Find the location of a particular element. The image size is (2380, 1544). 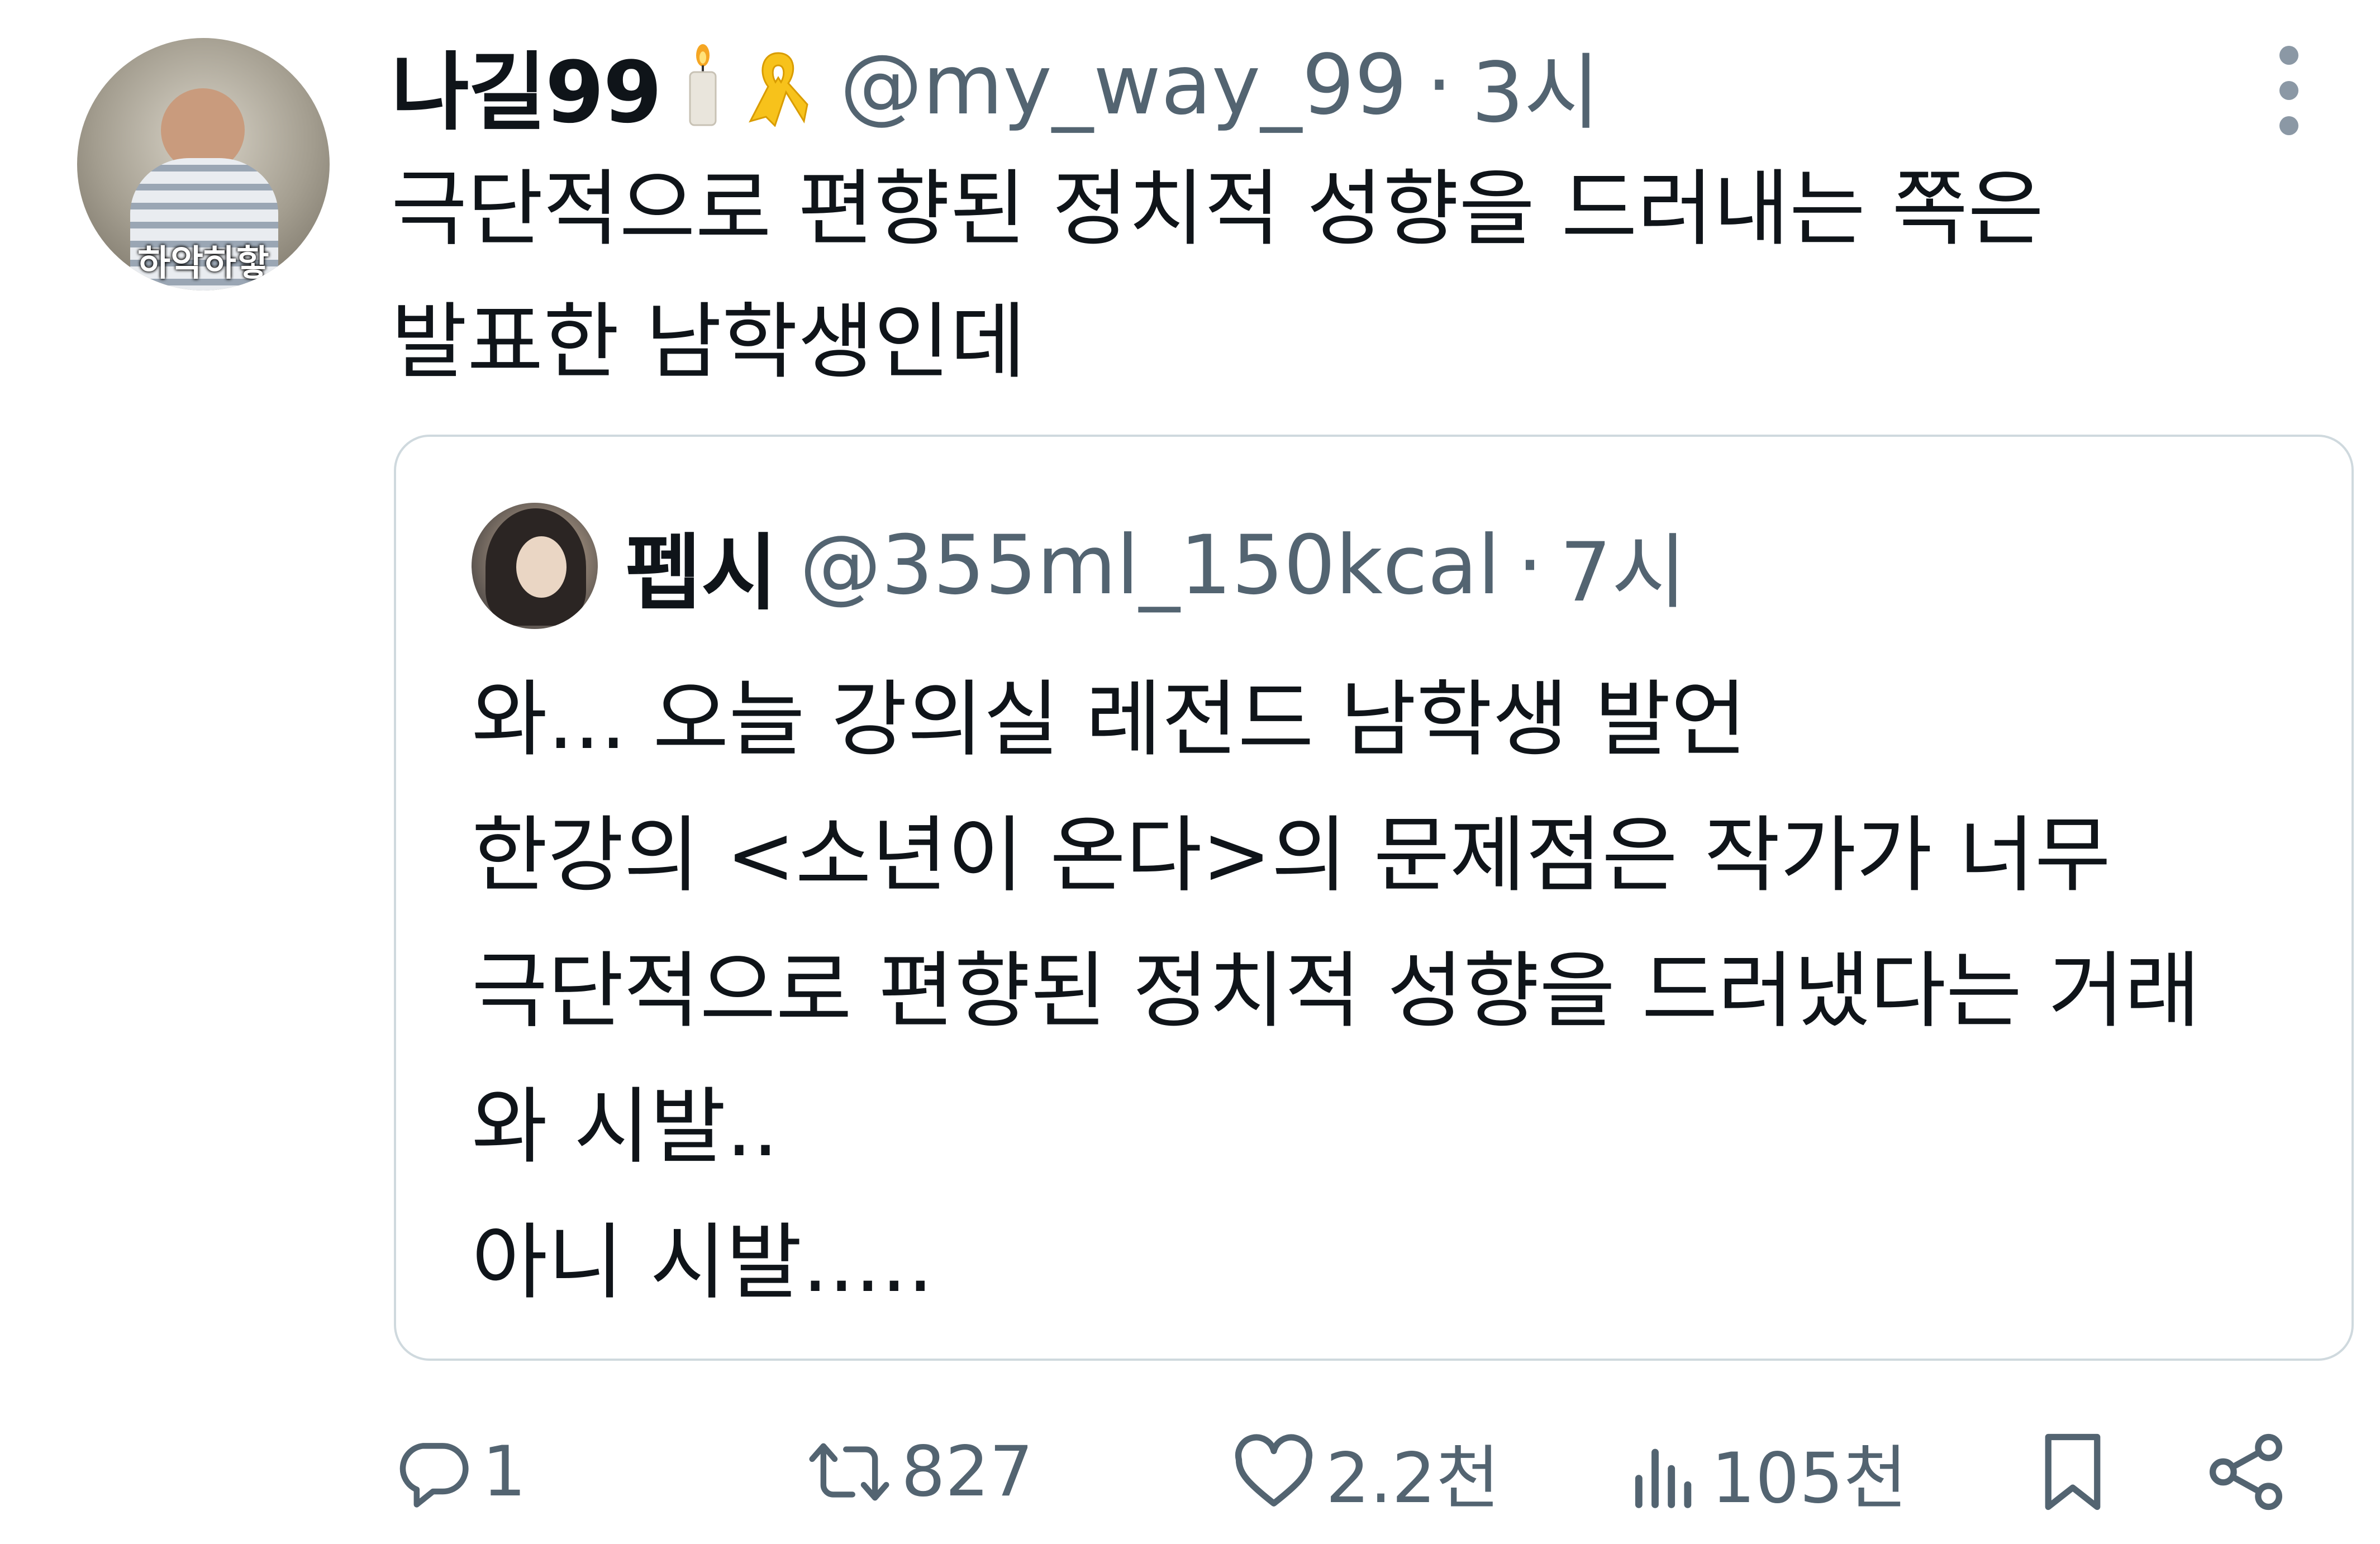

author-avatar: 하악하핳 is located at coordinates (203, 164).